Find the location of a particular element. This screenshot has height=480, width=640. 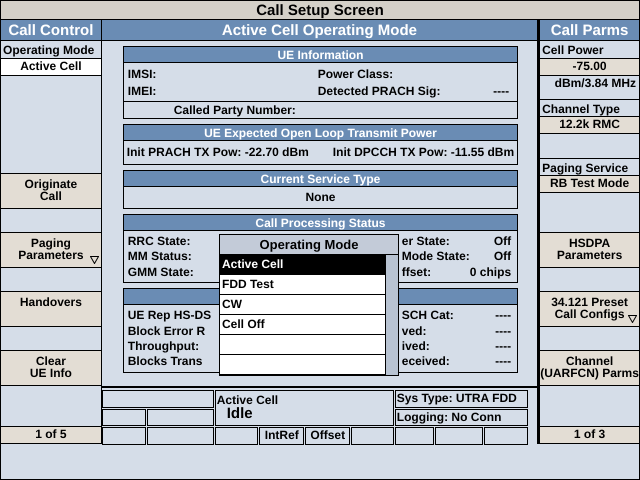

info-label: ffset: is located at coordinates (417, 272).